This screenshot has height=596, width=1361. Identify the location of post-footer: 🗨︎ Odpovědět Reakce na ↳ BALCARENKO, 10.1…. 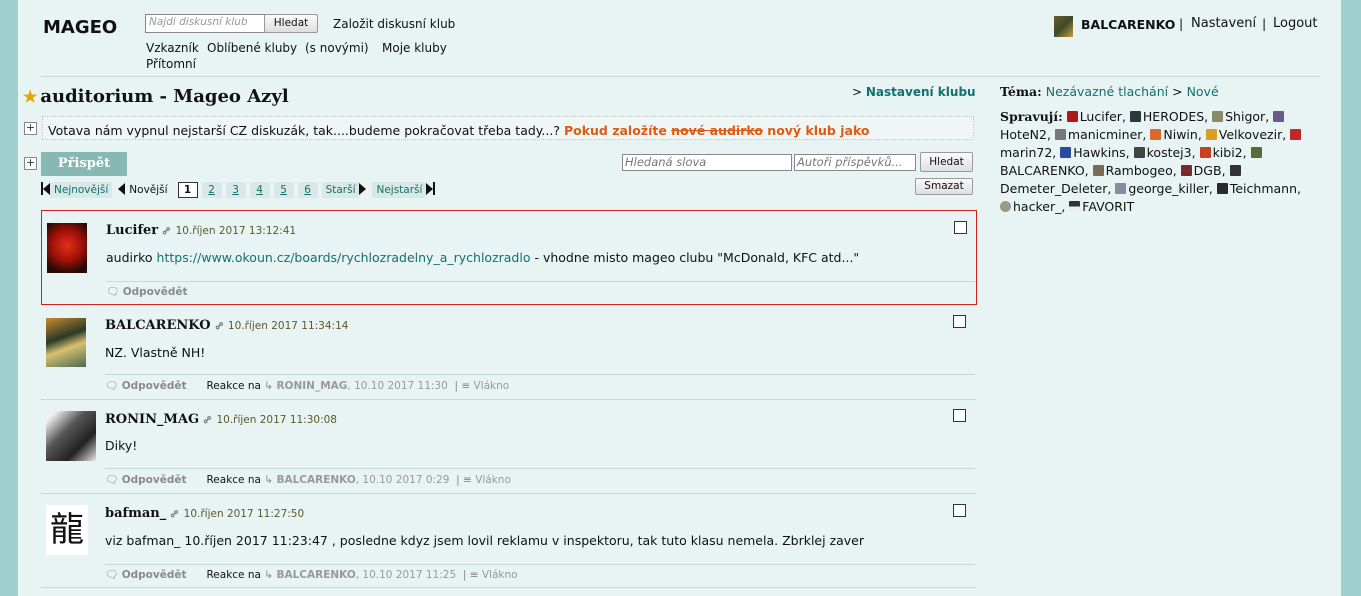
(540, 575).